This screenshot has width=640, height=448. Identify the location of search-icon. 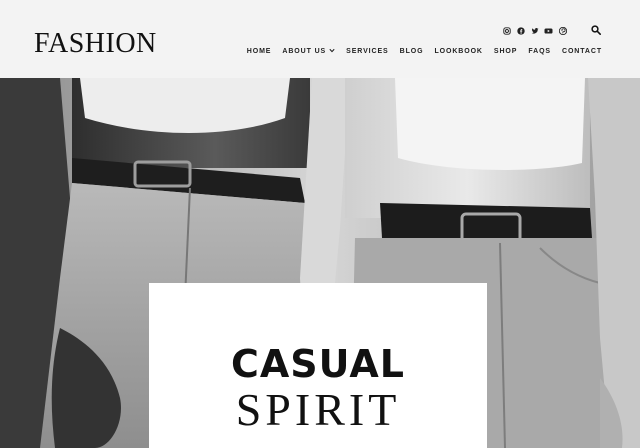
(596, 30).